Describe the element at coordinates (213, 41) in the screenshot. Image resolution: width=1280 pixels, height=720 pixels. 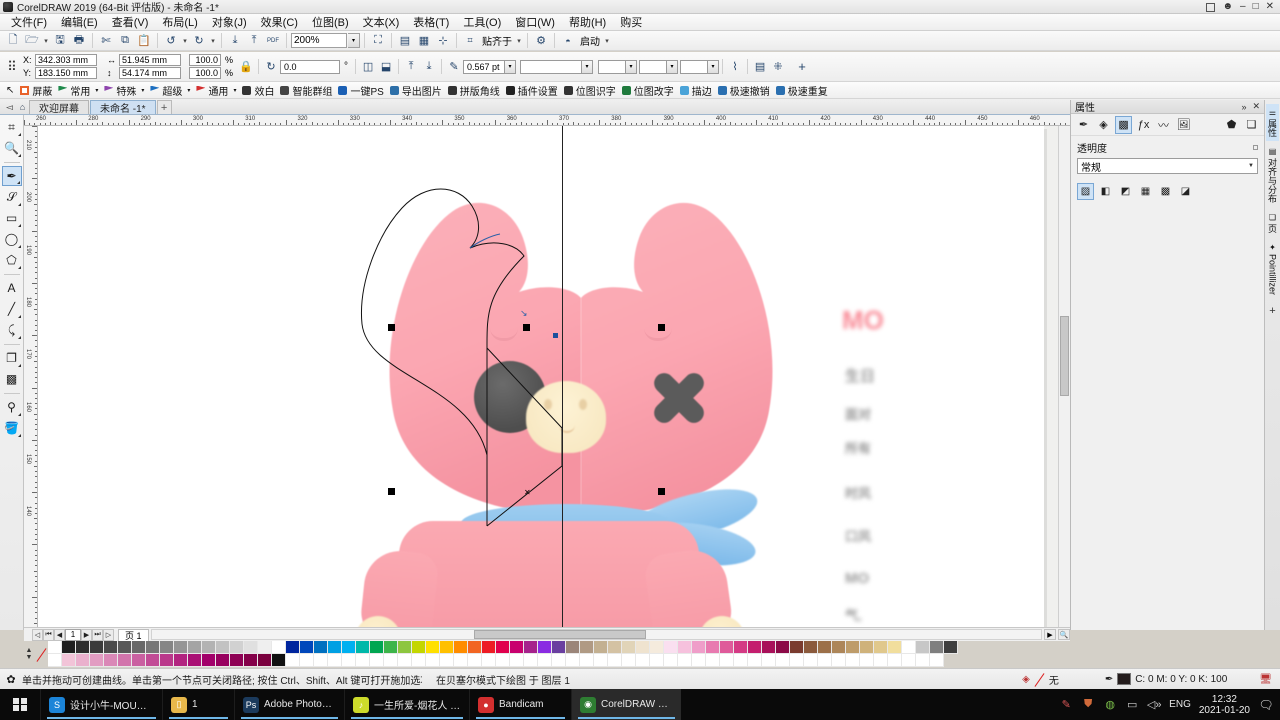
I see `redo-caret-icon: ▾` at that location.